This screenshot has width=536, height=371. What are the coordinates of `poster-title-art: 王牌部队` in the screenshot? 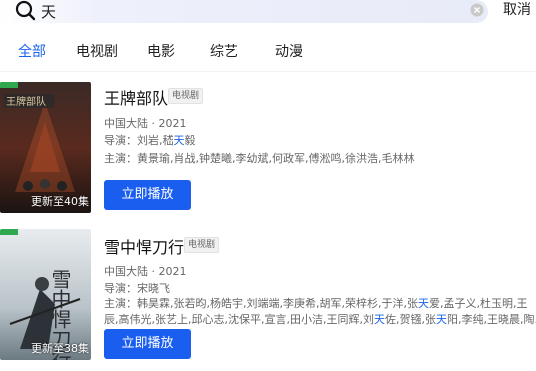 It's located at (26, 101).